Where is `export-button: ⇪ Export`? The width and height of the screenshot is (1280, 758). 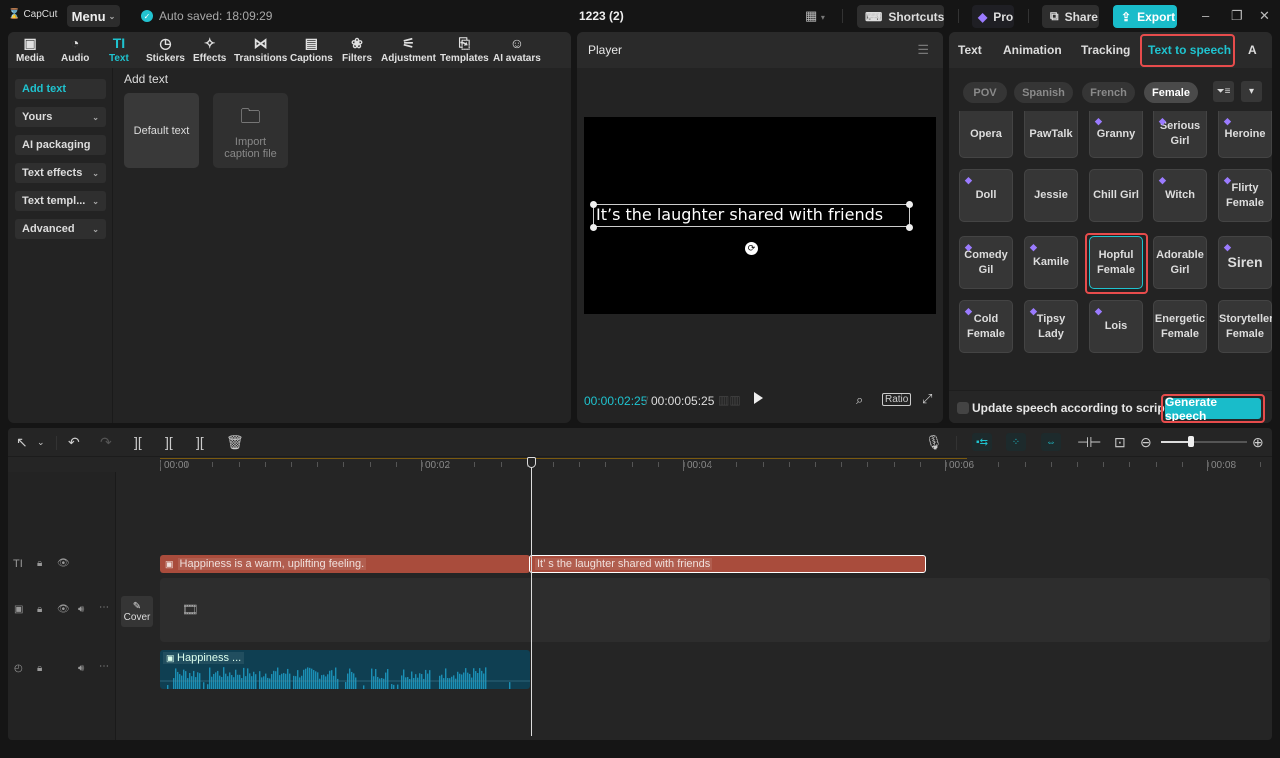 export-button: ⇪ Export is located at coordinates (1145, 16).